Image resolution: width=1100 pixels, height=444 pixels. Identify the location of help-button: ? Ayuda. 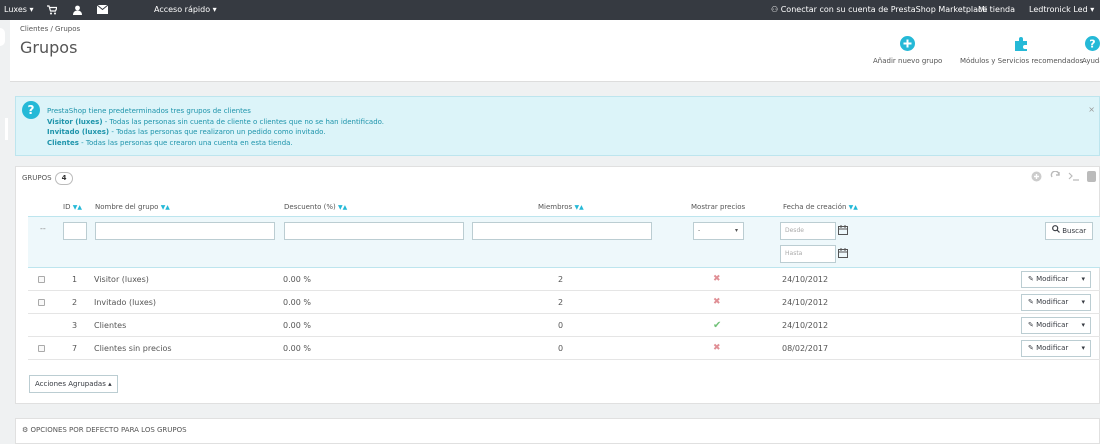
(1091, 50).